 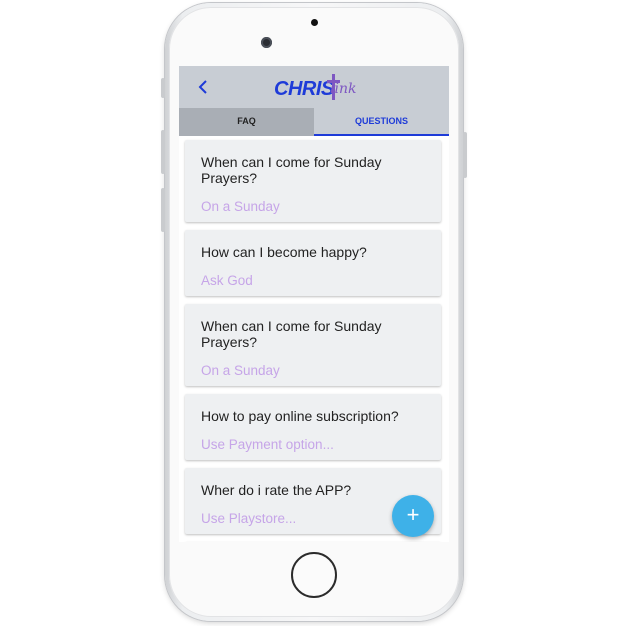 I want to click on mute-switch, so click(x=163, y=88).